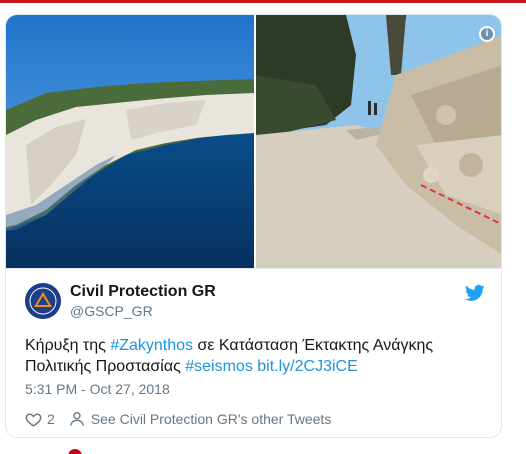 Image resolution: width=526 pixels, height=454 pixels. I want to click on tweet-timestamp: 5:31 PM - Oct 27, 2018, so click(97, 389).